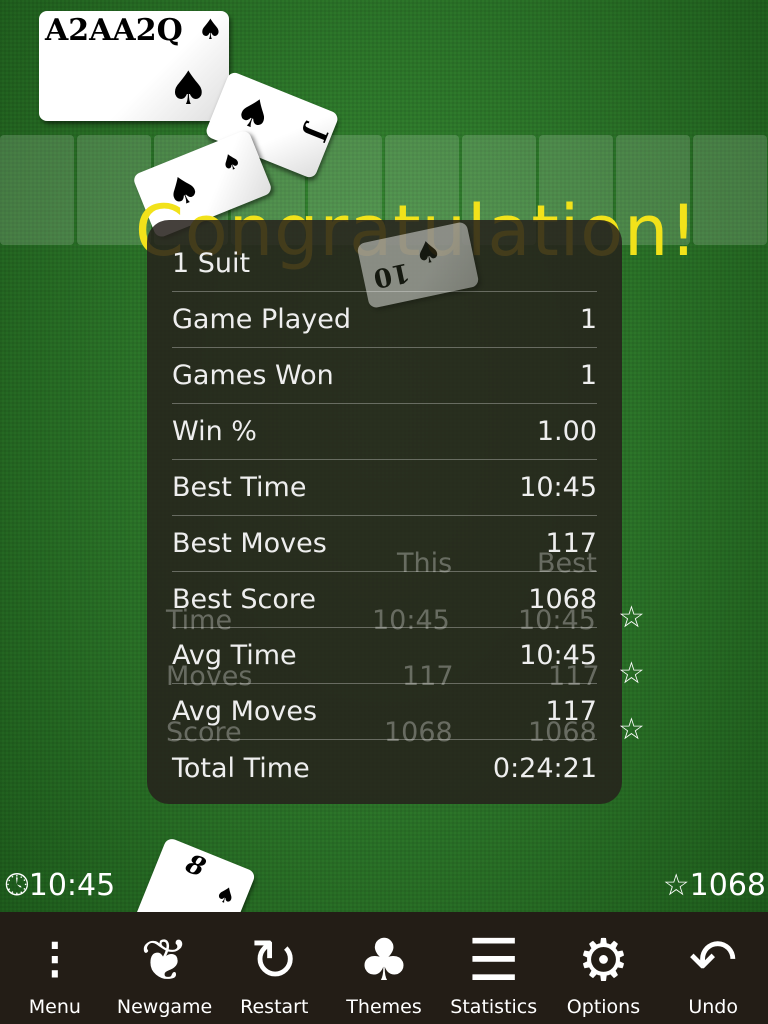 This screenshot has width=768, height=1024. I want to click on score: ☆1068, so click(714, 885).